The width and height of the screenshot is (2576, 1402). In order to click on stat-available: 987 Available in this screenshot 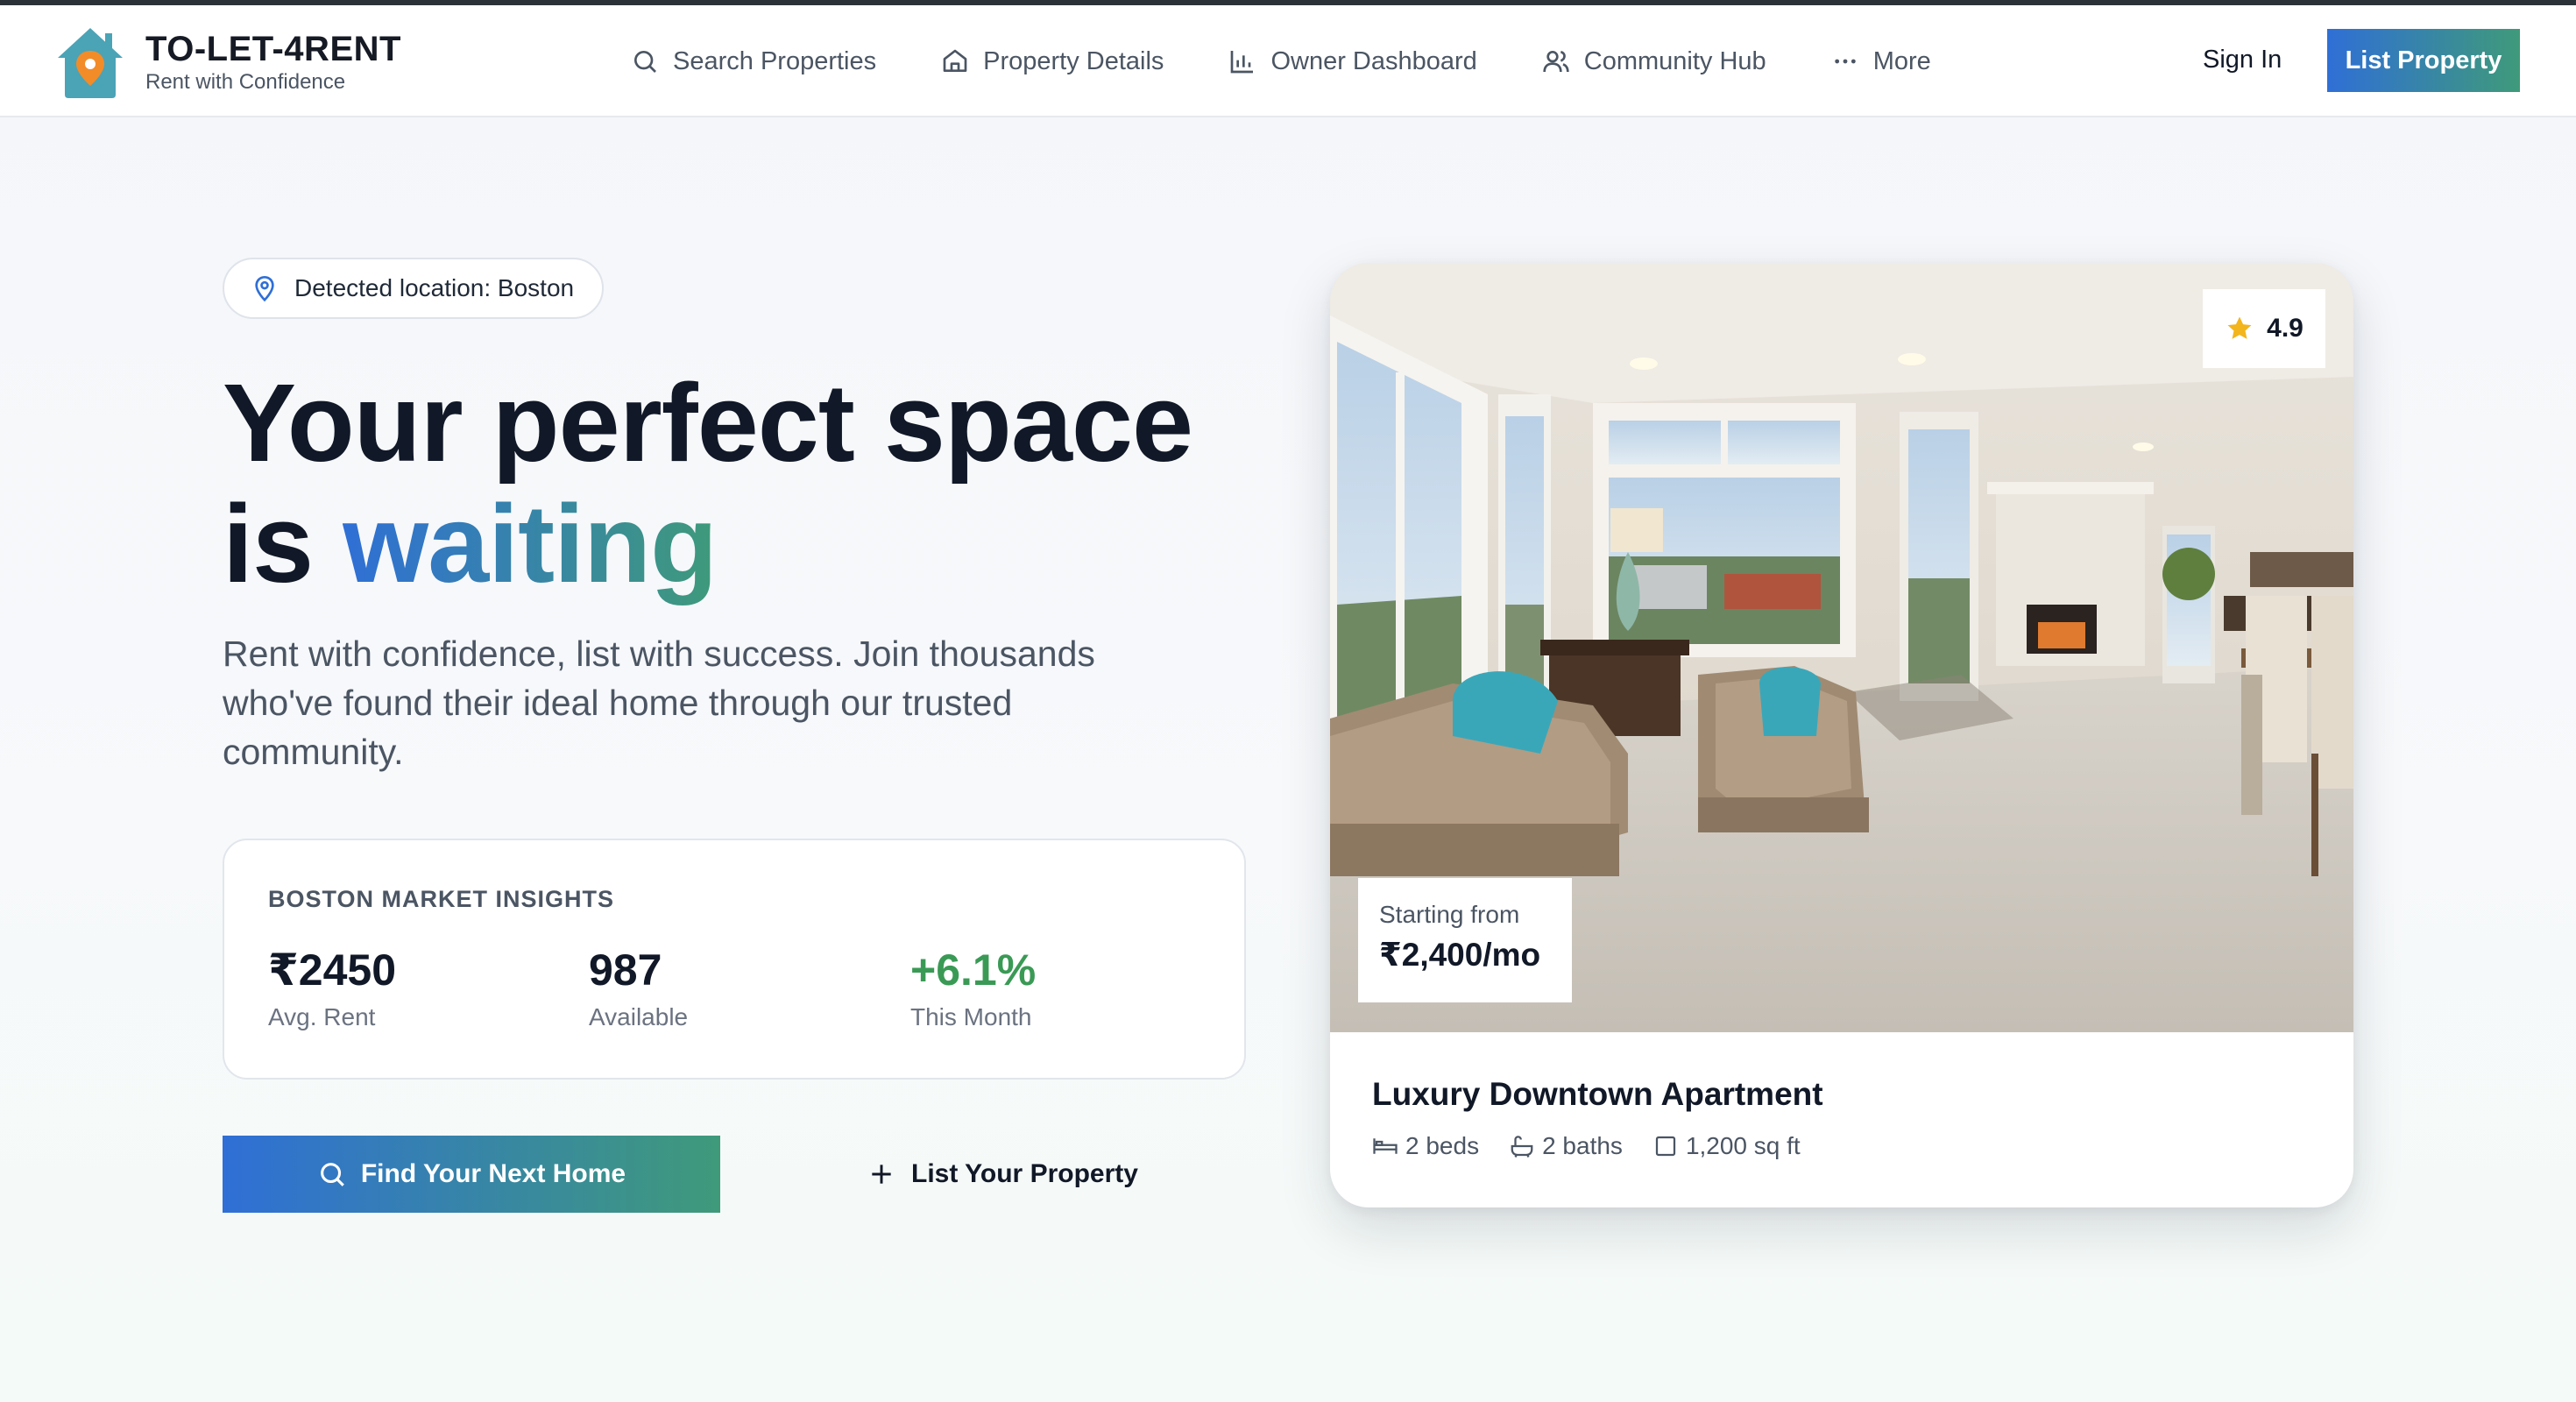, I will do `click(638, 988)`.